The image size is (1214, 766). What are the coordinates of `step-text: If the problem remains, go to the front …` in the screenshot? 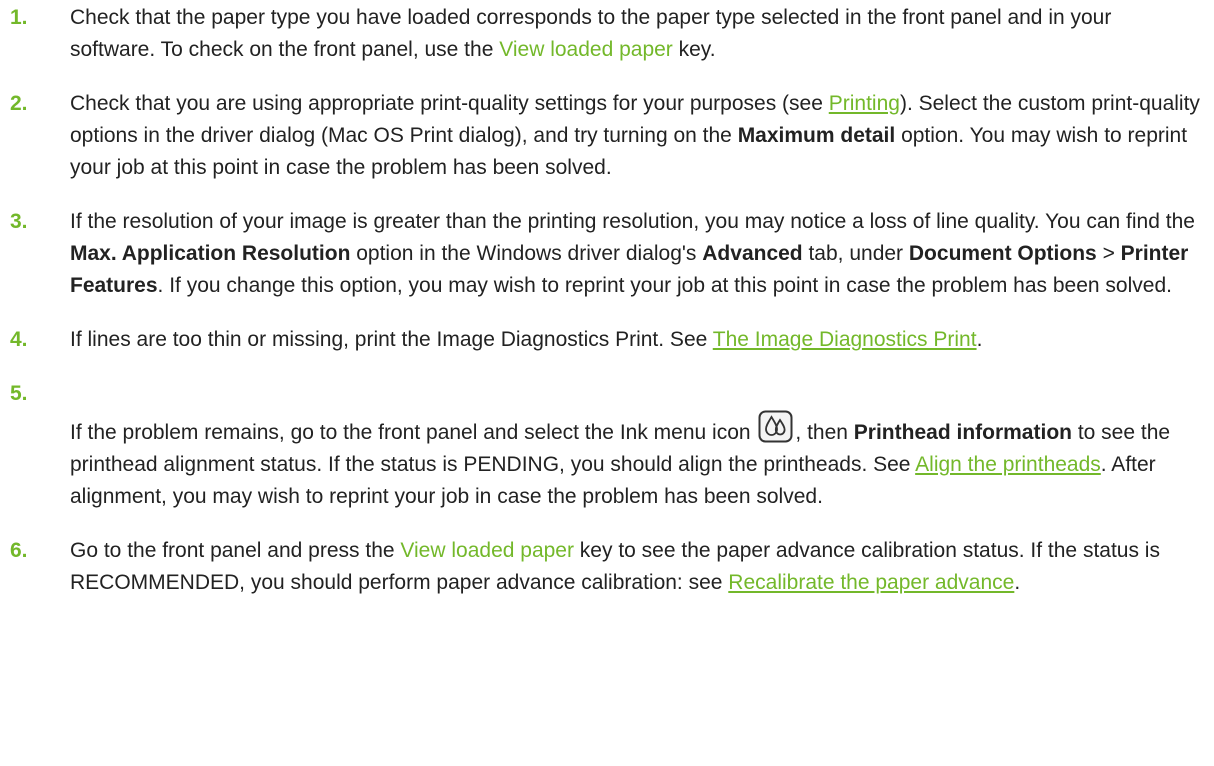 It's located at (635, 461).